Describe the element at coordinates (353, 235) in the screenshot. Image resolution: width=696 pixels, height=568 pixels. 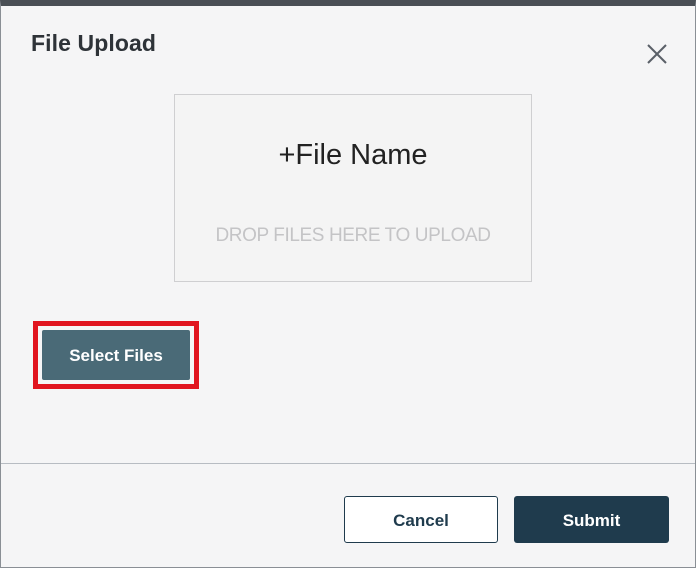
I see `drop-hint-text: DROP FILES HERE TO UPLOAD` at that location.